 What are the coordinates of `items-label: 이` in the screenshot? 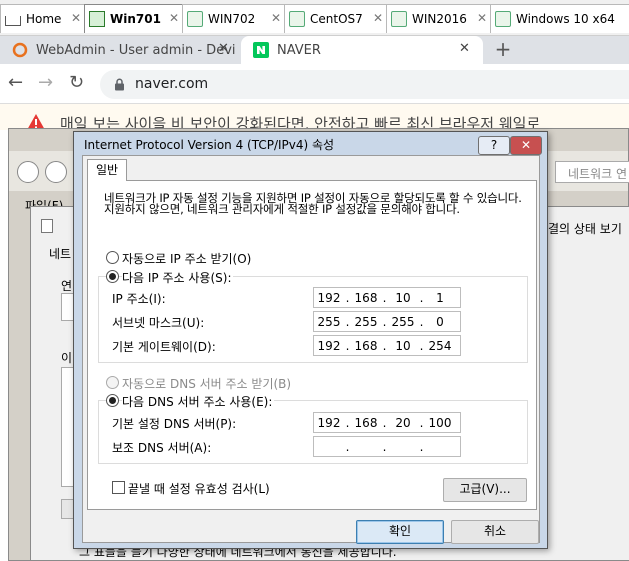 It's located at (67, 358).